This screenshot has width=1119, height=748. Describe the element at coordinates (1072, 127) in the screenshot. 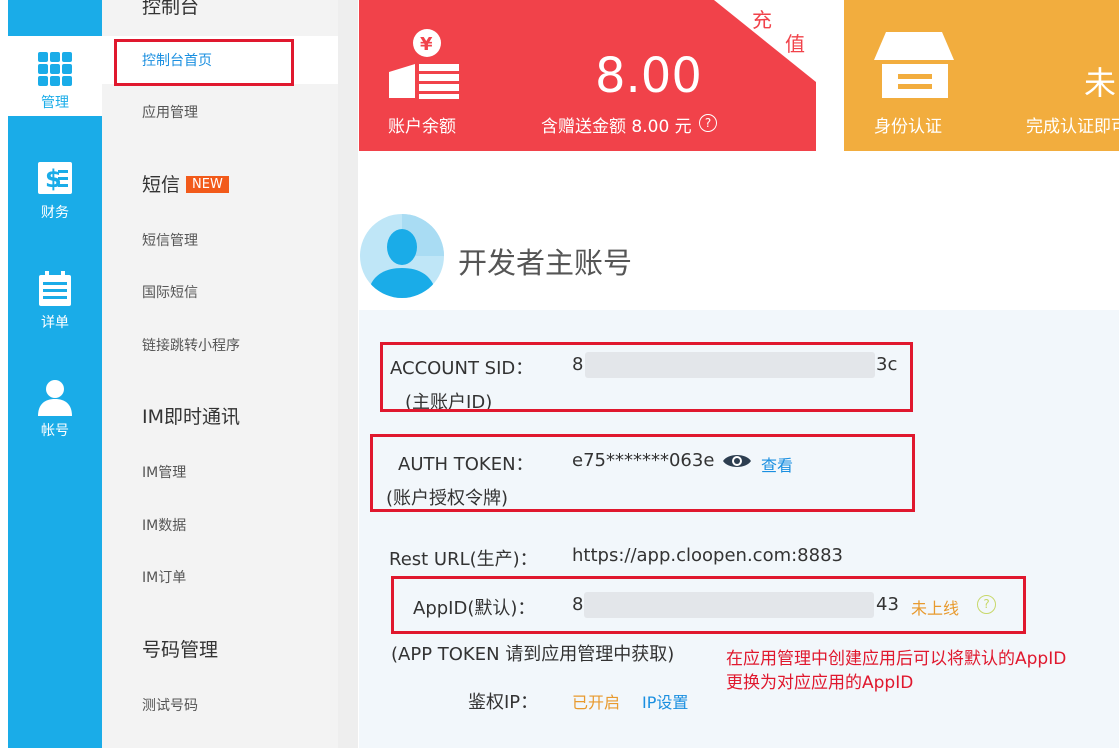

I see `identity-desc: 完成认证即可` at that location.